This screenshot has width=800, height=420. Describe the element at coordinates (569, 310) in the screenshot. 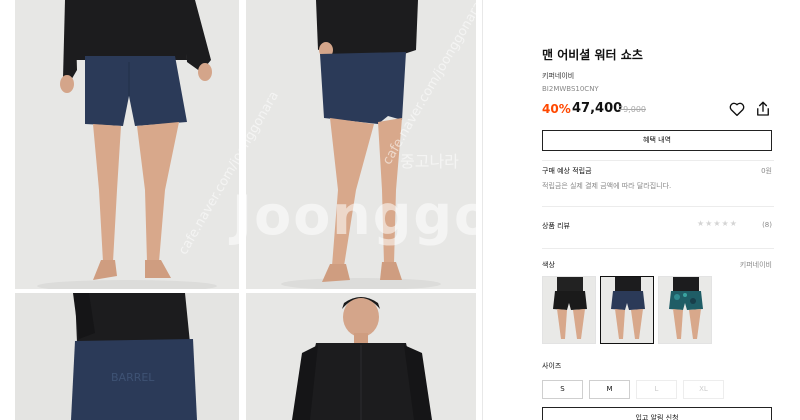

I see `color-swatch-black` at that location.